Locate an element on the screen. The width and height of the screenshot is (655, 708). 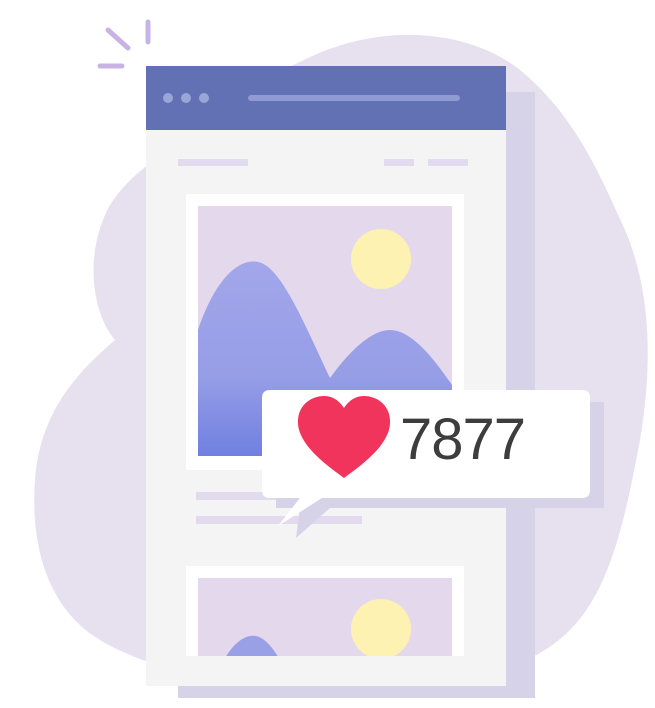
window-bottom is located at coordinates (326, 671).